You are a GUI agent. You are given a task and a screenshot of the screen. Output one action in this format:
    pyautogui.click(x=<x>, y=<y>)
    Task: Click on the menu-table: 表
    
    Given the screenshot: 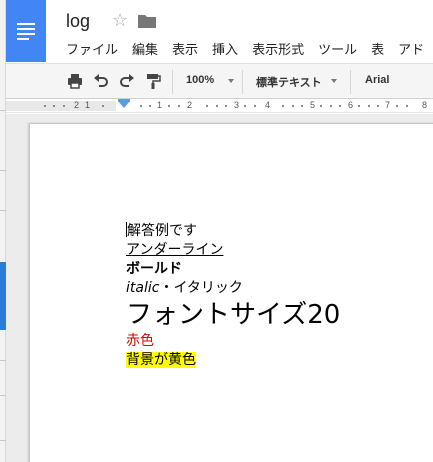 What is the action you would take?
    pyautogui.click(x=377, y=48)
    